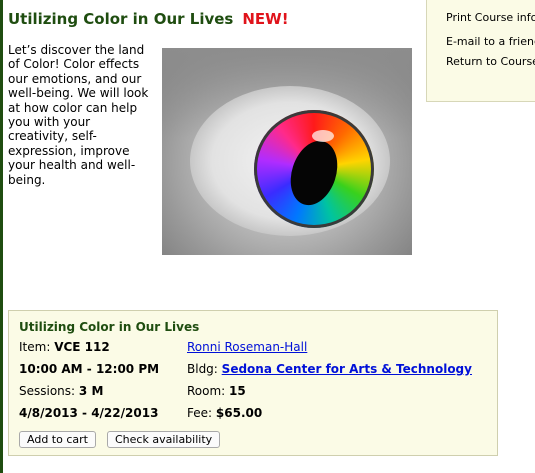  What do you see at coordinates (347, 369) in the screenshot?
I see `building-link: Sedona Center for Arts & Technology` at bounding box center [347, 369].